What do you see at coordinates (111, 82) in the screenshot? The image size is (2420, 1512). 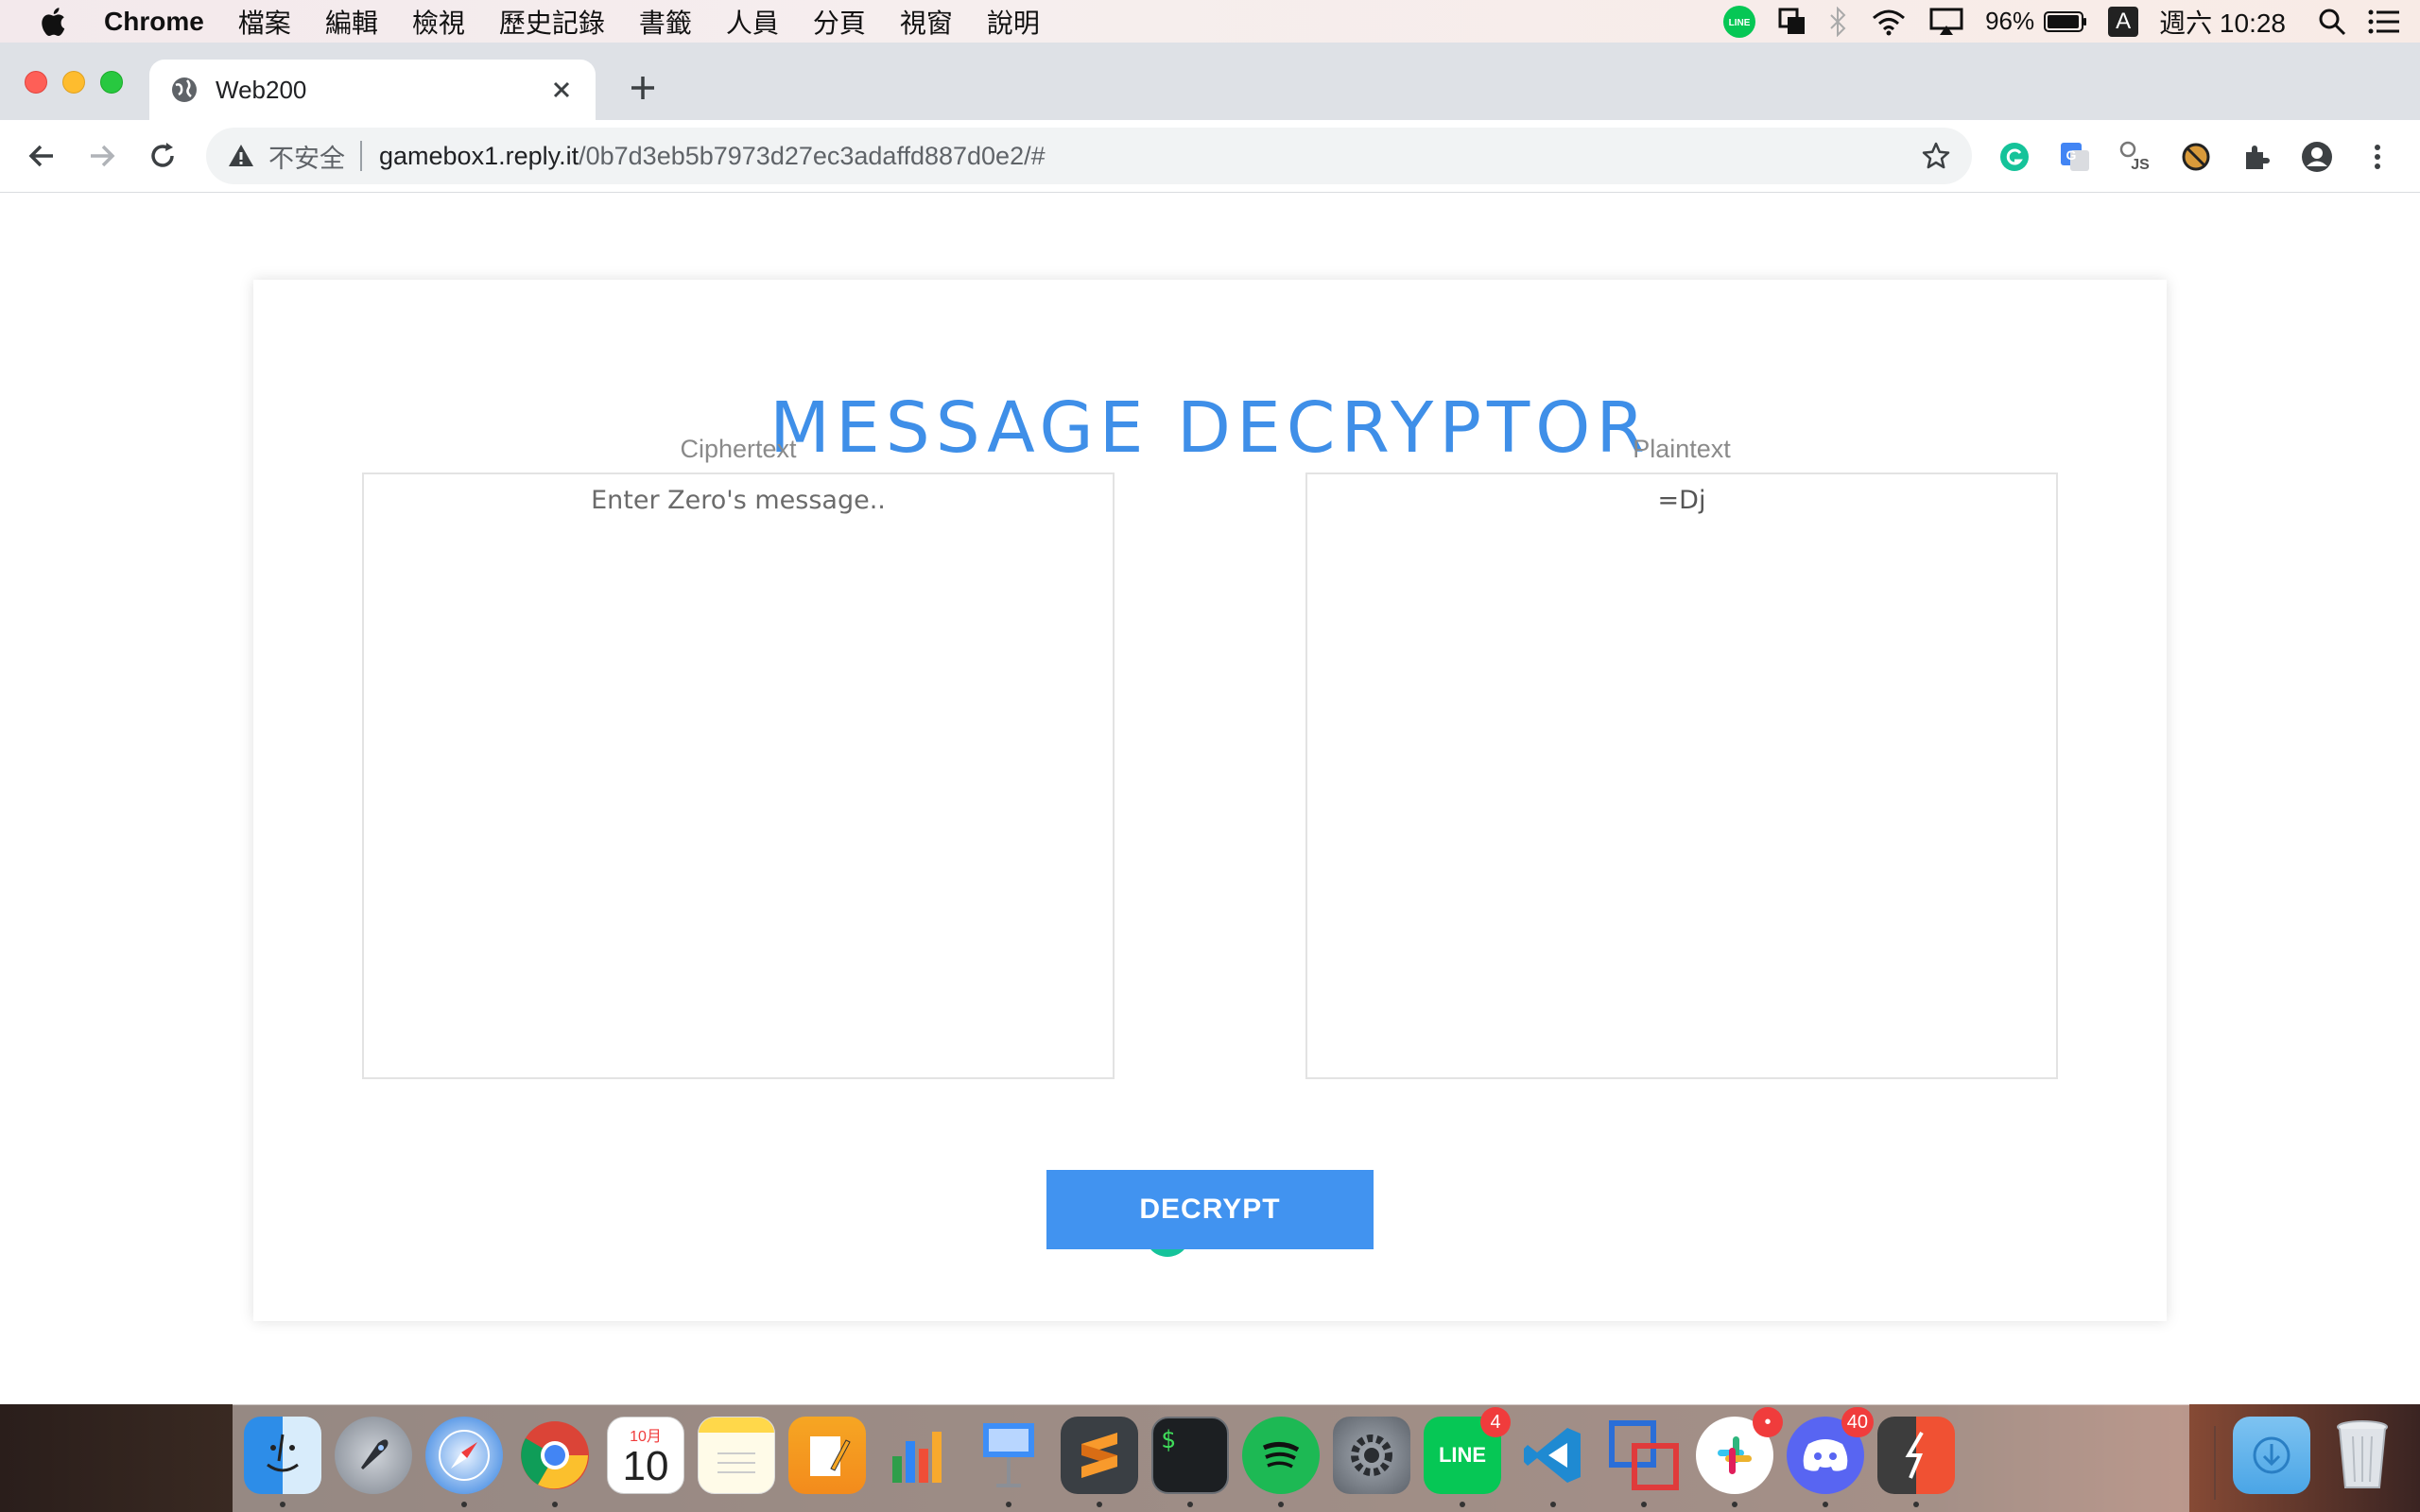 I see `window-zoom-button` at bounding box center [111, 82].